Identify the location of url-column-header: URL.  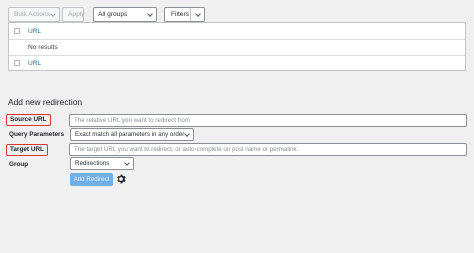
(34, 31).